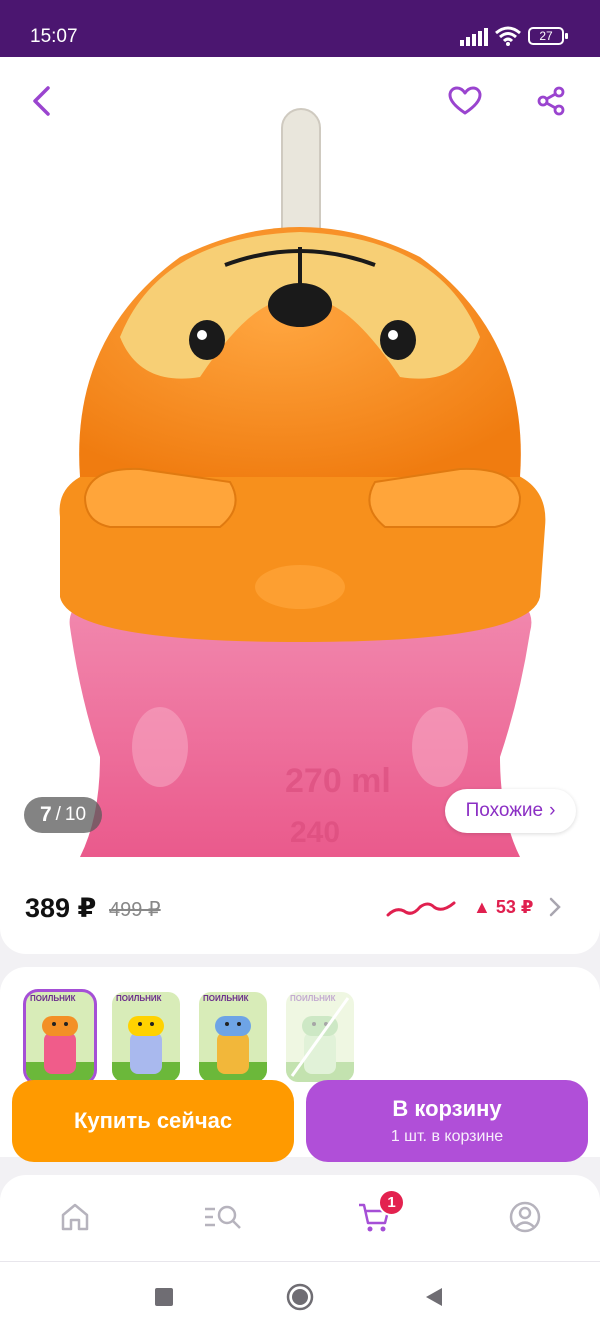 The height and width of the screenshot is (1332, 600). I want to click on nav-back-button, so click(434, 1297).